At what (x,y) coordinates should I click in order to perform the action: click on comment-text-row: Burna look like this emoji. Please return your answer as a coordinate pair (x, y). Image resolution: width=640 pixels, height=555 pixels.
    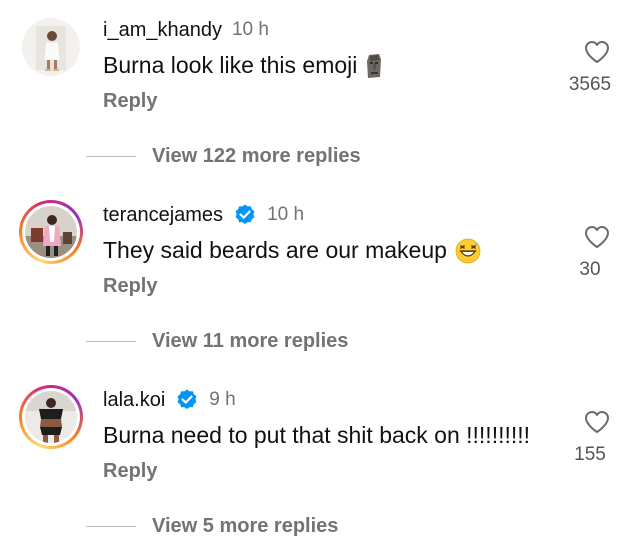
    Looking at the image, I should click on (243, 65).